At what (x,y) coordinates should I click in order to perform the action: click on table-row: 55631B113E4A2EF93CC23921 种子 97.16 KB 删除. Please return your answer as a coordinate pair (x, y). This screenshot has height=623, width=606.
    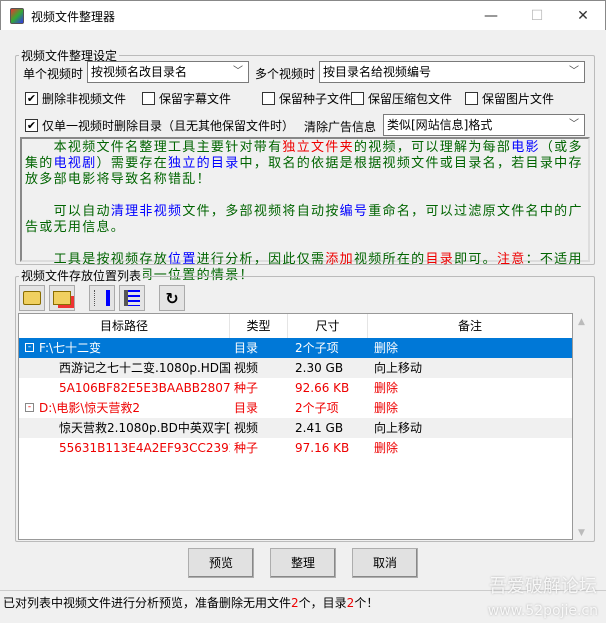
    Looking at the image, I should click on (295, 448).